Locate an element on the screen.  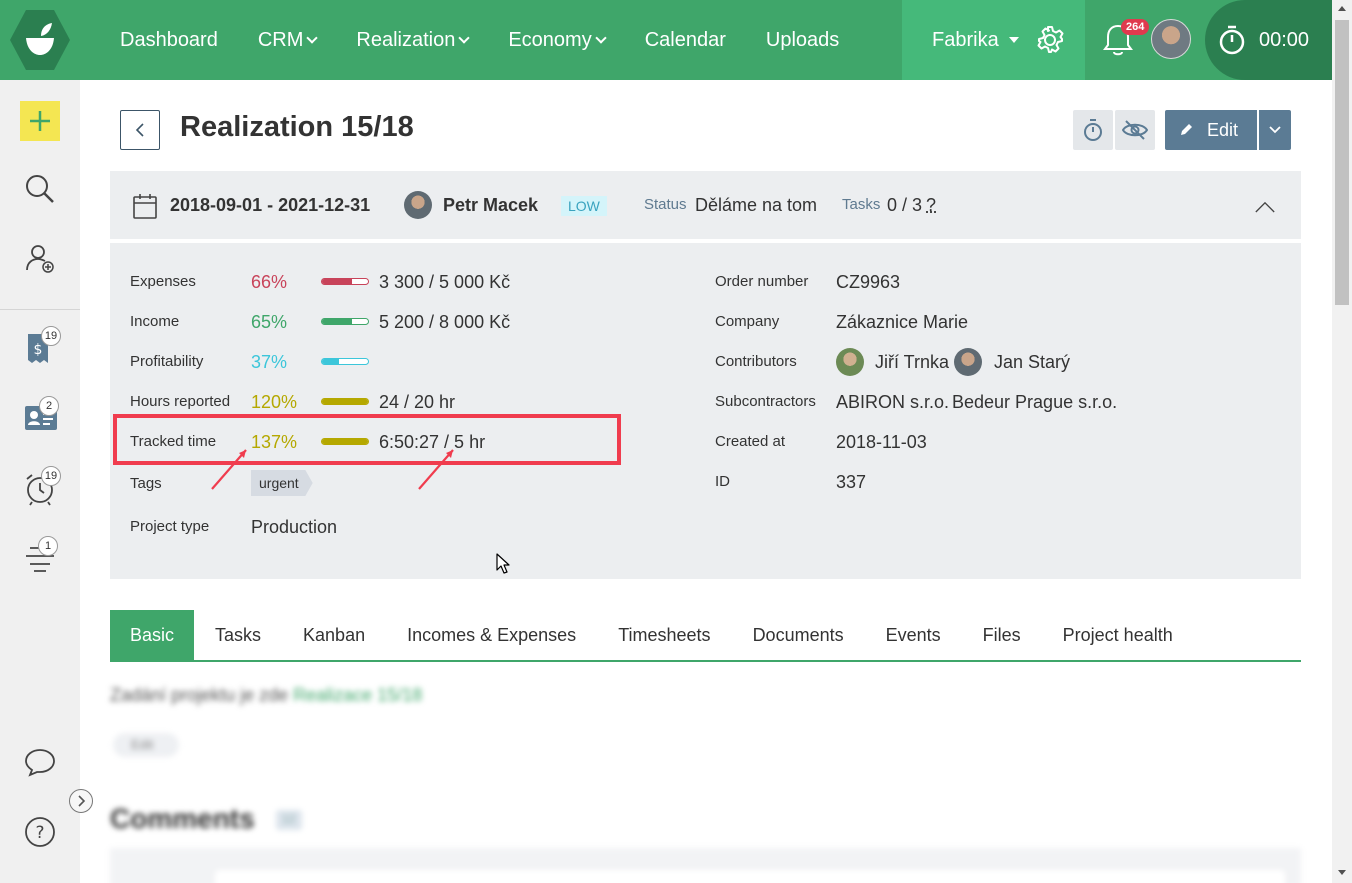
comments-heading: Comments is located at coordinates (182, 819).